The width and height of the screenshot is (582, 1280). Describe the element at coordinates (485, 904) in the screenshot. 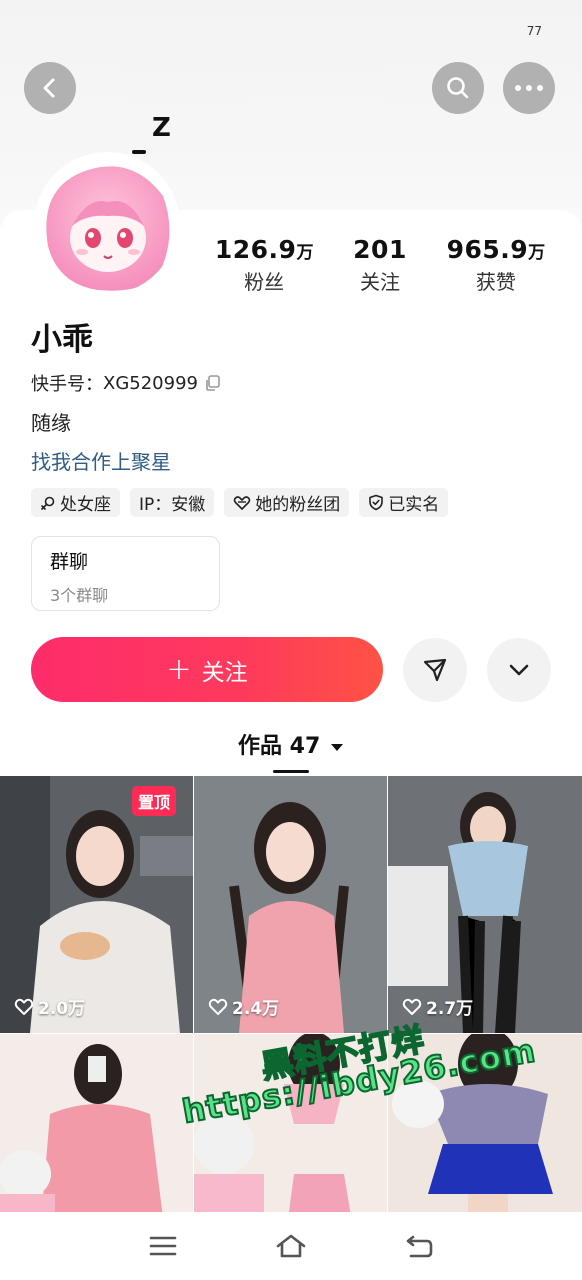

I see `work-item: 2.7万` at that location.